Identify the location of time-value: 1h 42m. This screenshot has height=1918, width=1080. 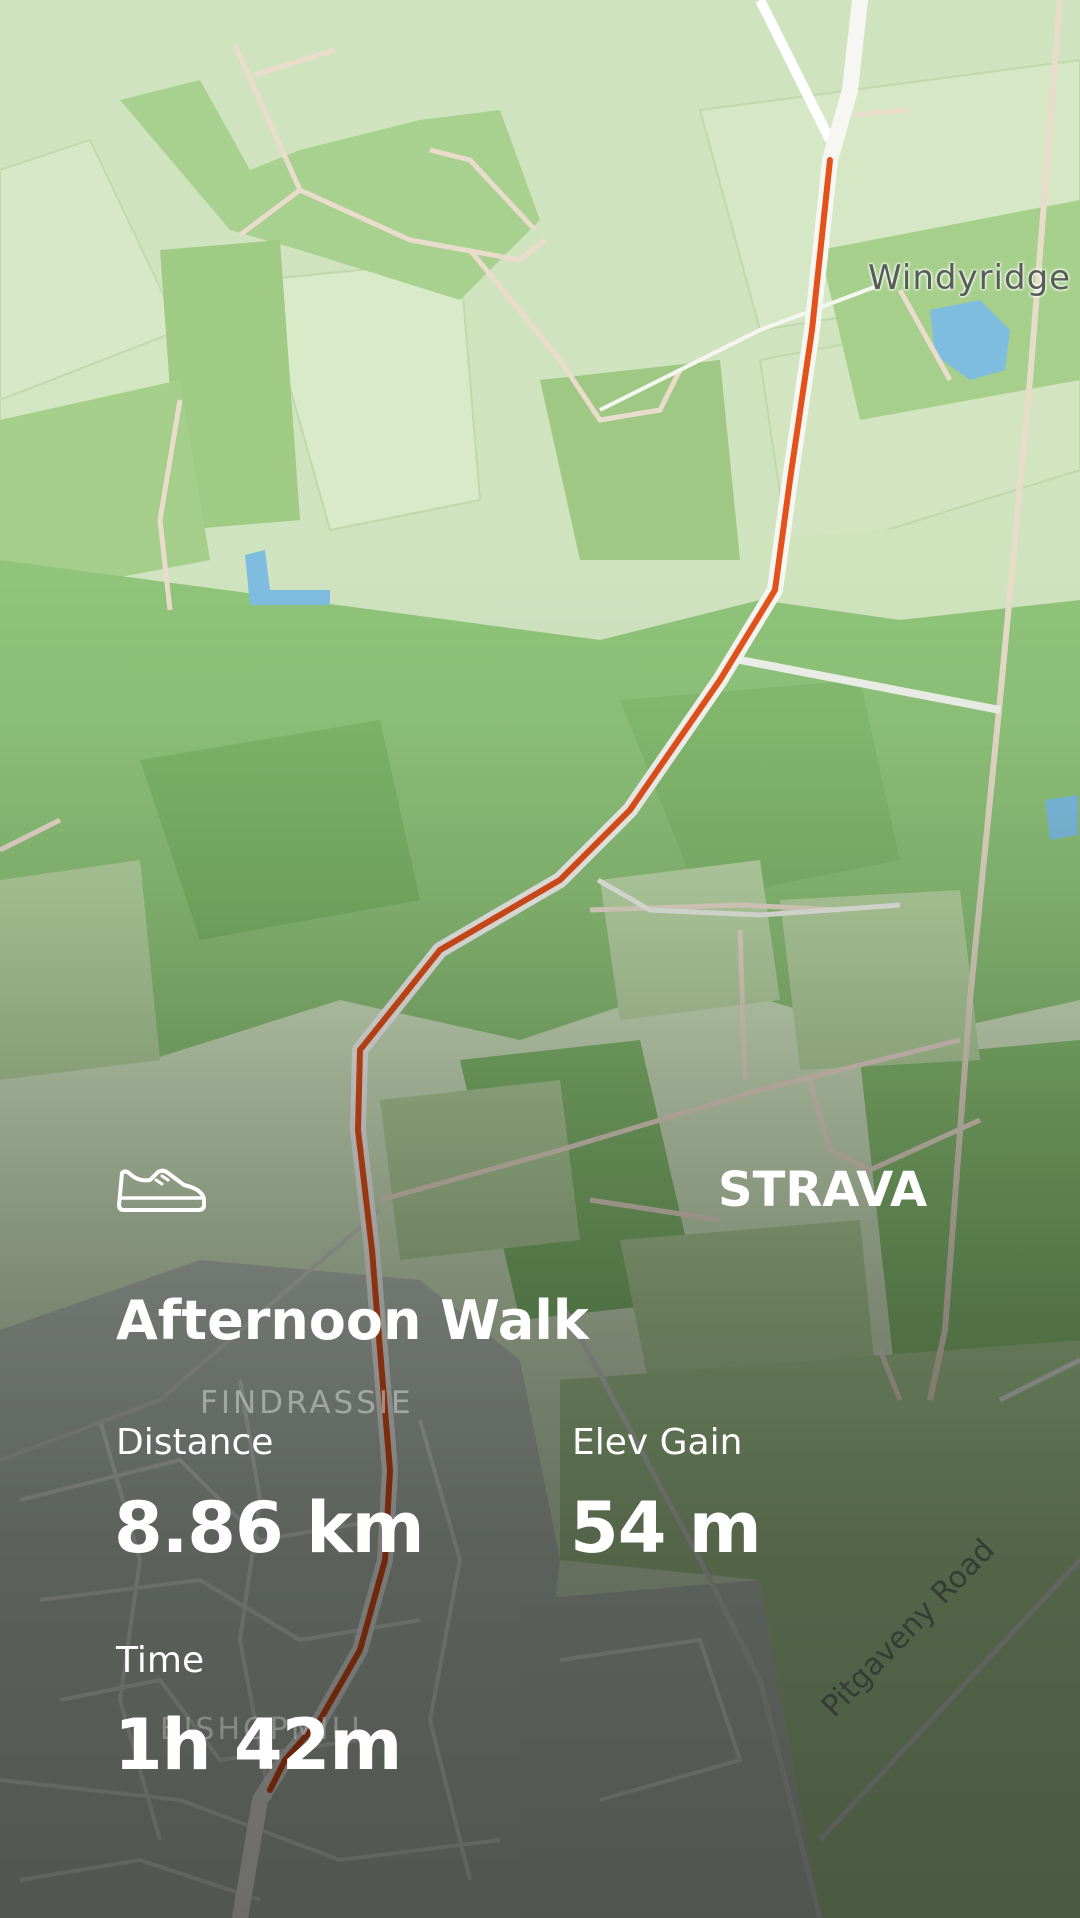
(258, 1745).